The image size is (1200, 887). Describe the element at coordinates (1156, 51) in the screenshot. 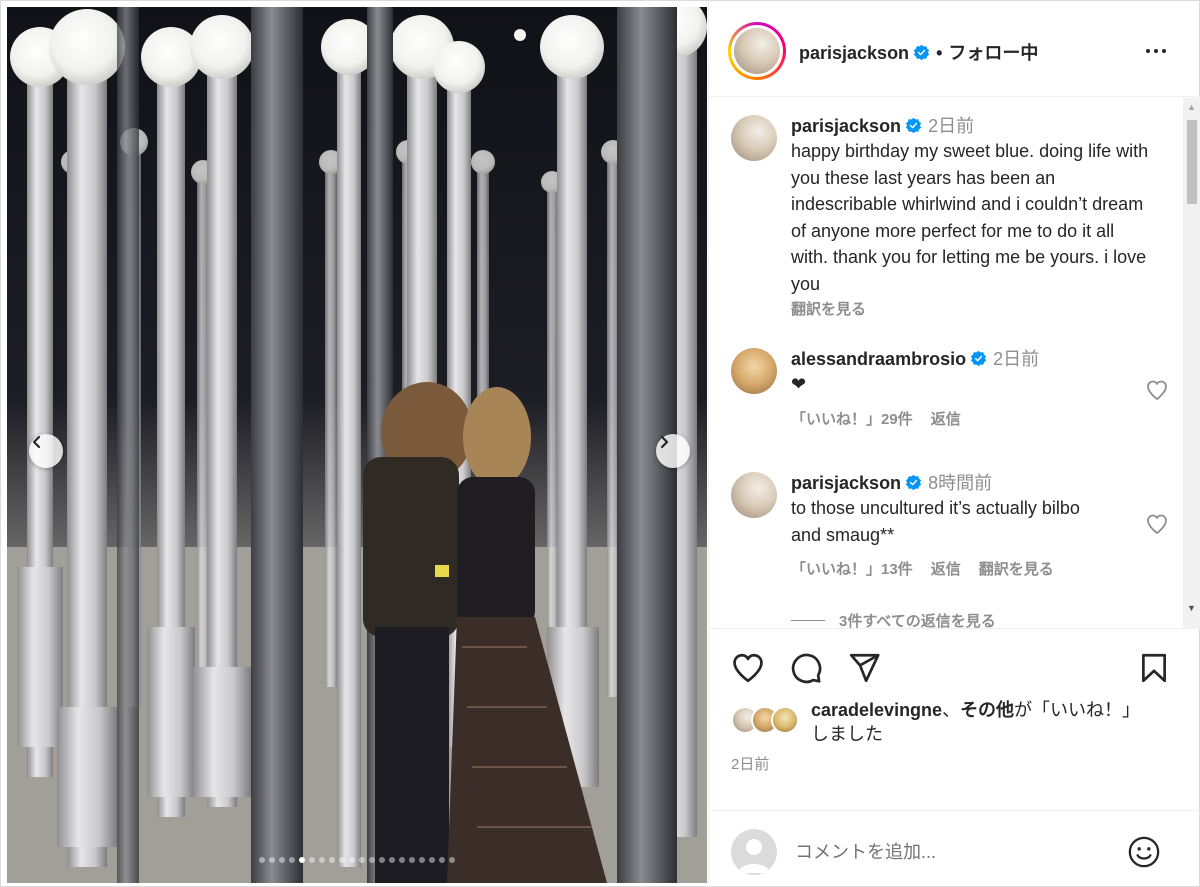

I see `more-icon` at that location.